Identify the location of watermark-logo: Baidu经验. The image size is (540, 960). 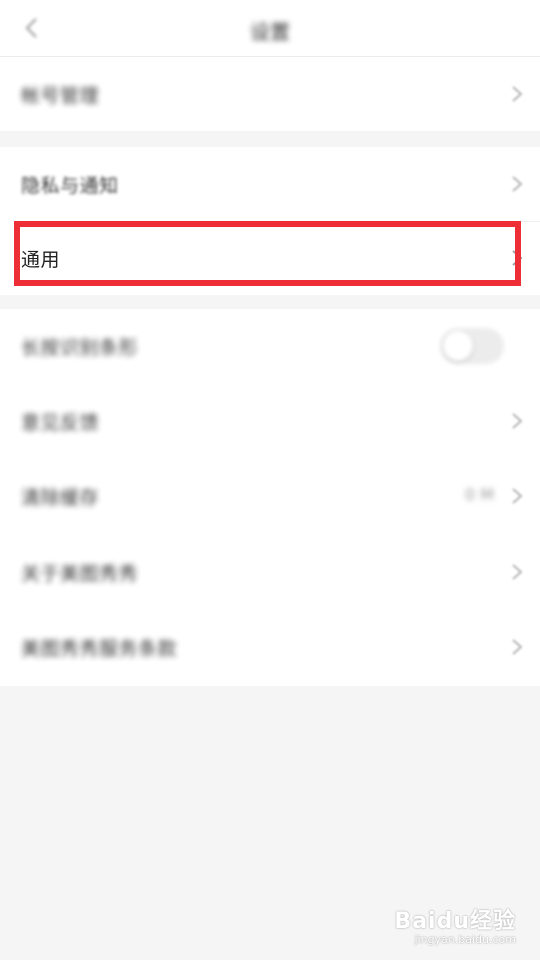
(455, 921).